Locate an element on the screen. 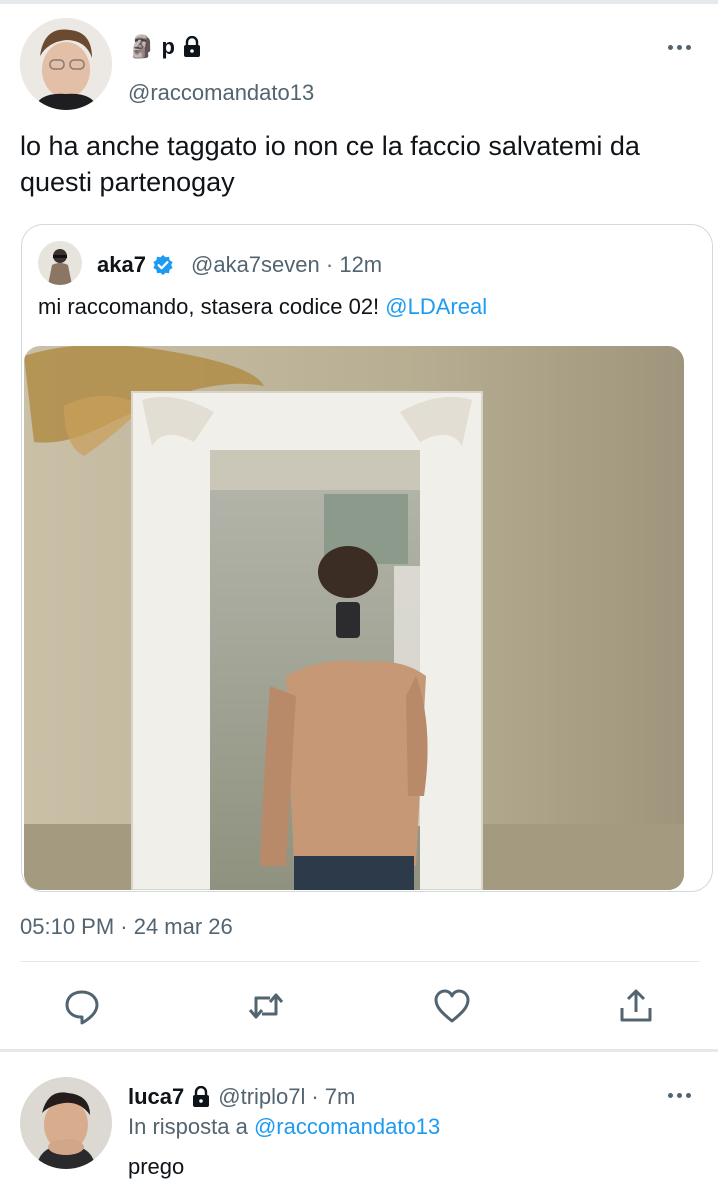 This screenshot has width=718, height=1200. share-button is located at coordinates (636, 1006).